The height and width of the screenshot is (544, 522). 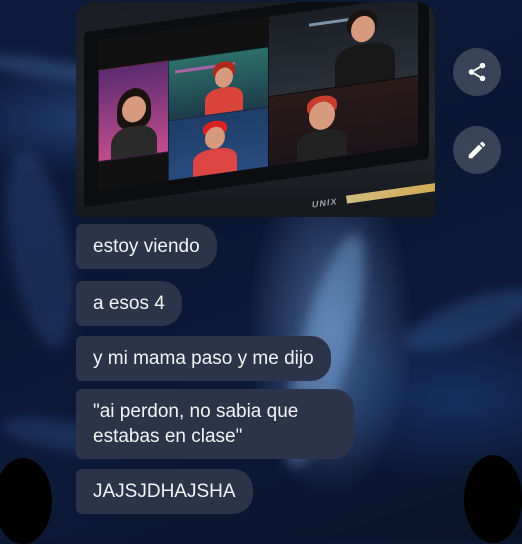 I want to click on message-bubble: y mi mama paso y me dijo, so click(x=203, y=358).